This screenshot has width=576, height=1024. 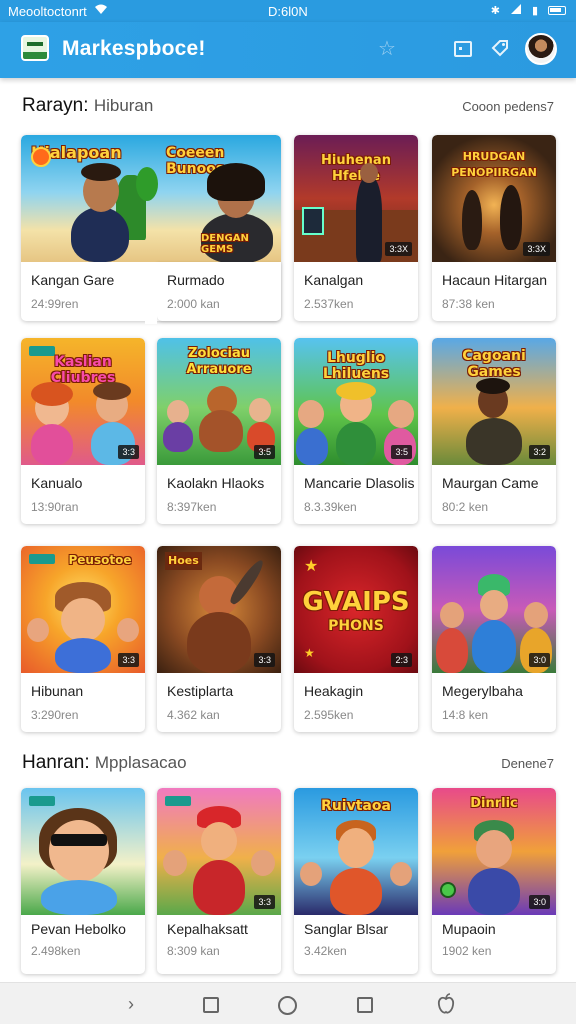 I want to click on thumbnail-title: Cagoani Games, so click(x=494, y=364).